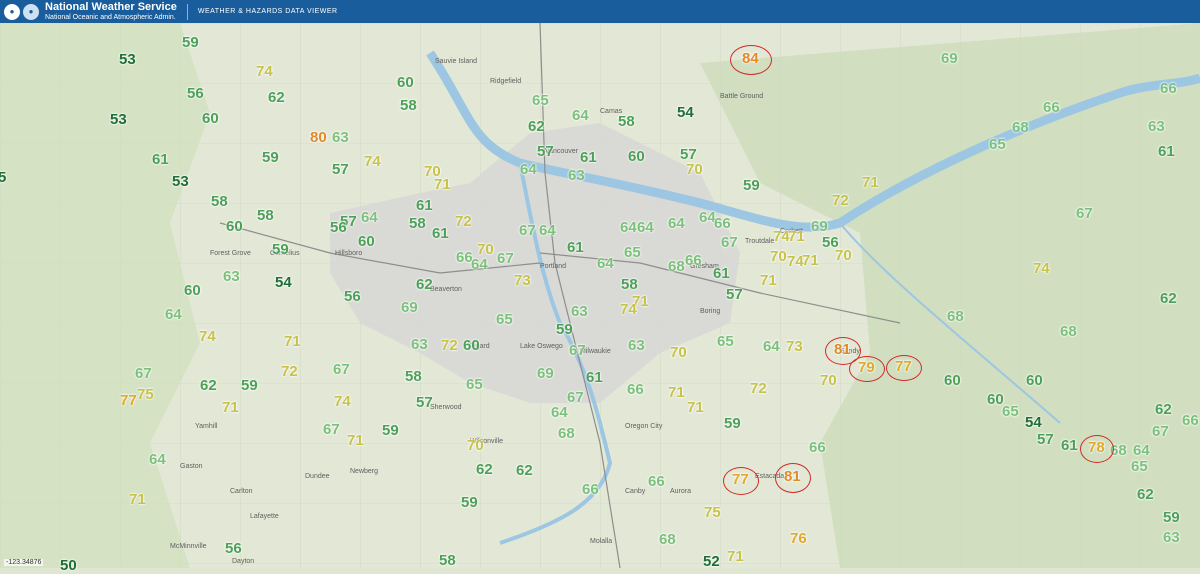 The height and width of the screenshot is (574, 1200). What do you see at coordinates (3, 177) in the screenshot?
I see `temp-reading: 5` at bounding box center [3, 177].